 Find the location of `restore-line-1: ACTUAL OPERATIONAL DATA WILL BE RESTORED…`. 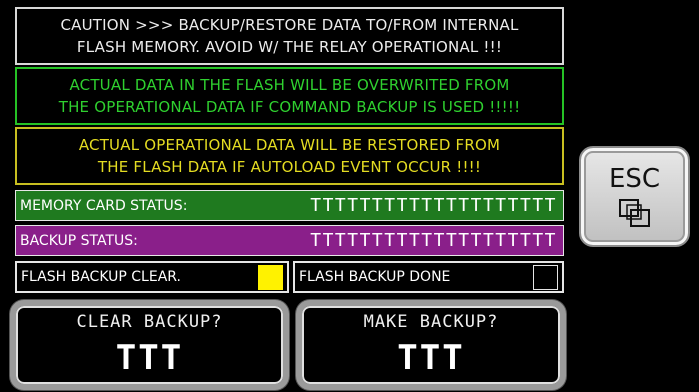

restore-line-1: ACTUAL OPERATIONAL DATA WILL BE RESTORED… is located at coordinates (289, 145).